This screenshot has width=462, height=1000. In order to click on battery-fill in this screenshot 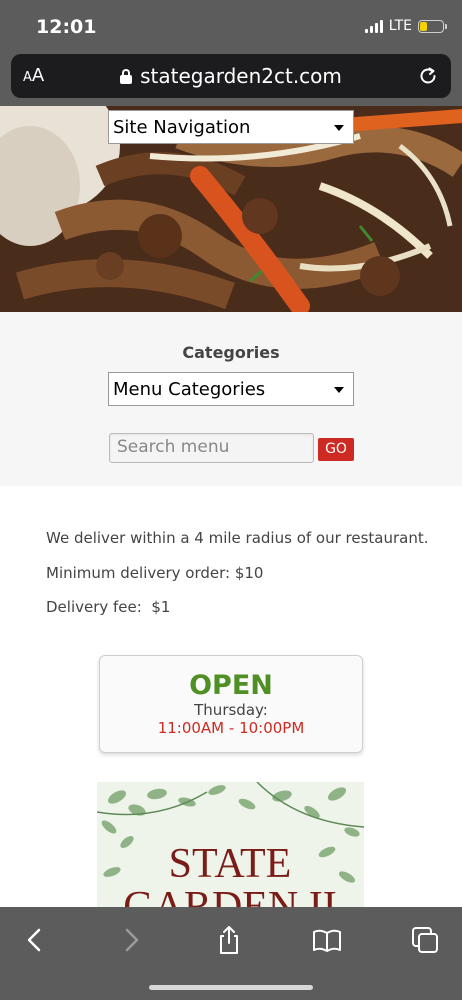, I will do `click(423, 26)`.